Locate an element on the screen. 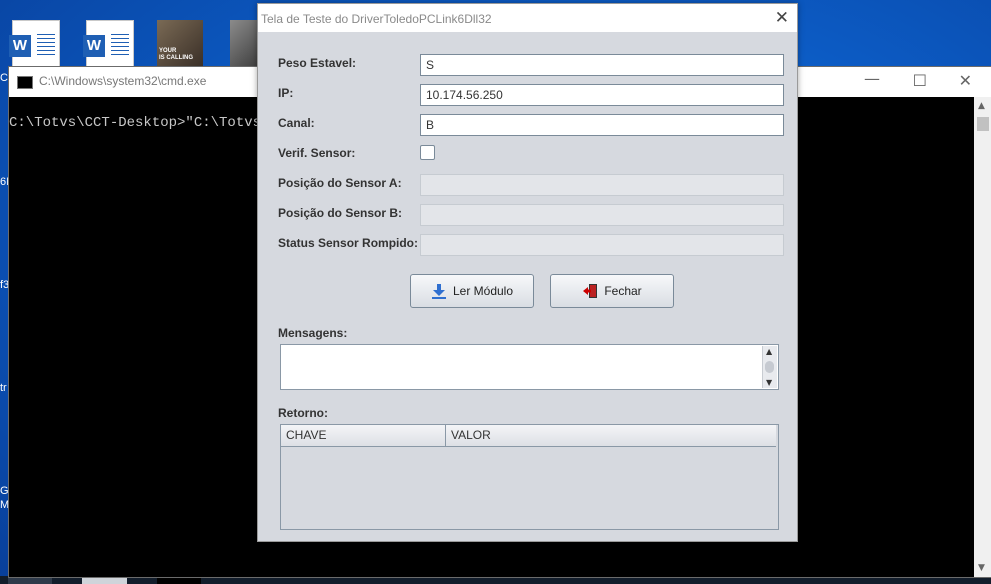 This screenshot has width=991, height=584. cmd-title: C:\Windows\system32\cmd.exe is located at coordinates (123, 81).